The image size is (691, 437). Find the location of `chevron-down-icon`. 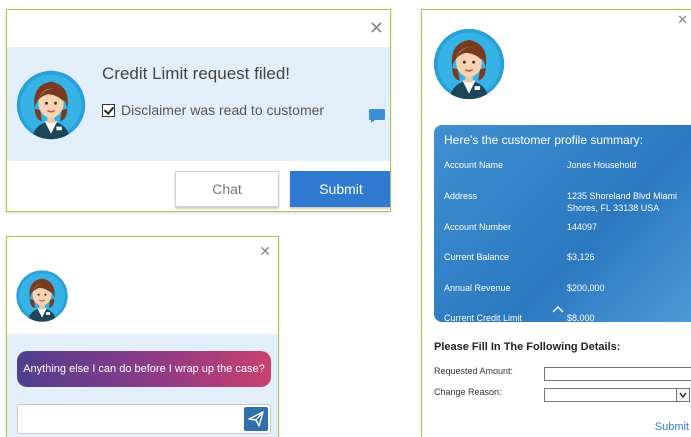

chevron-down-icon is located at coordinates (683, 395).